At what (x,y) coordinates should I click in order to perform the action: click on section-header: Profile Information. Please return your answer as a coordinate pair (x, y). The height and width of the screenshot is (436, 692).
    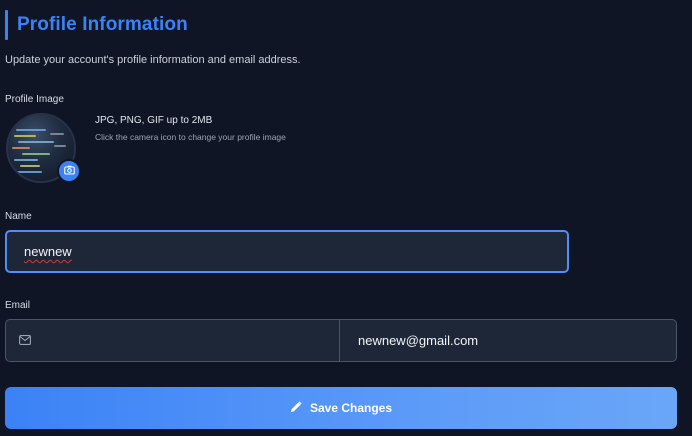
    Looking at the image, I should click on (96, 25).